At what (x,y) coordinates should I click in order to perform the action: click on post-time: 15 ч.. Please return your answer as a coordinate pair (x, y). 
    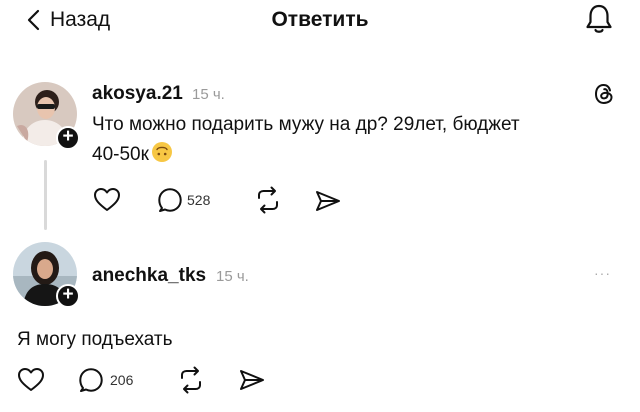
    Looking at the image, I should click on (208, 94).